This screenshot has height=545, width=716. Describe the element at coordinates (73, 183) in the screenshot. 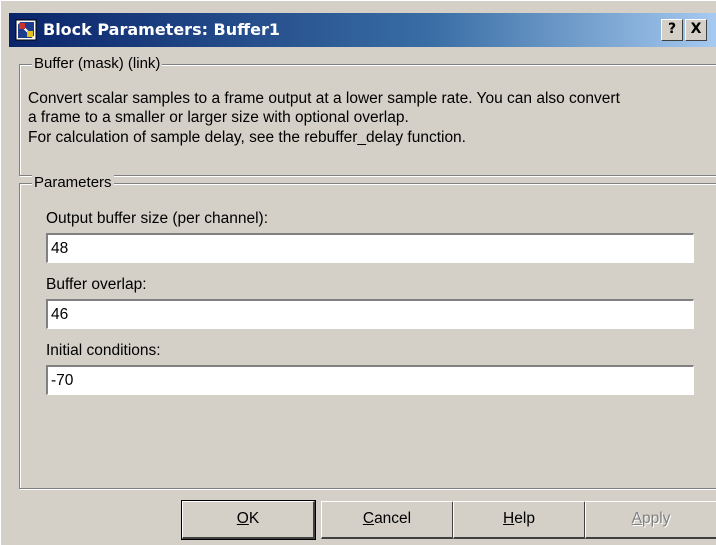

I see `parameters-legend: Parameters` at that location.